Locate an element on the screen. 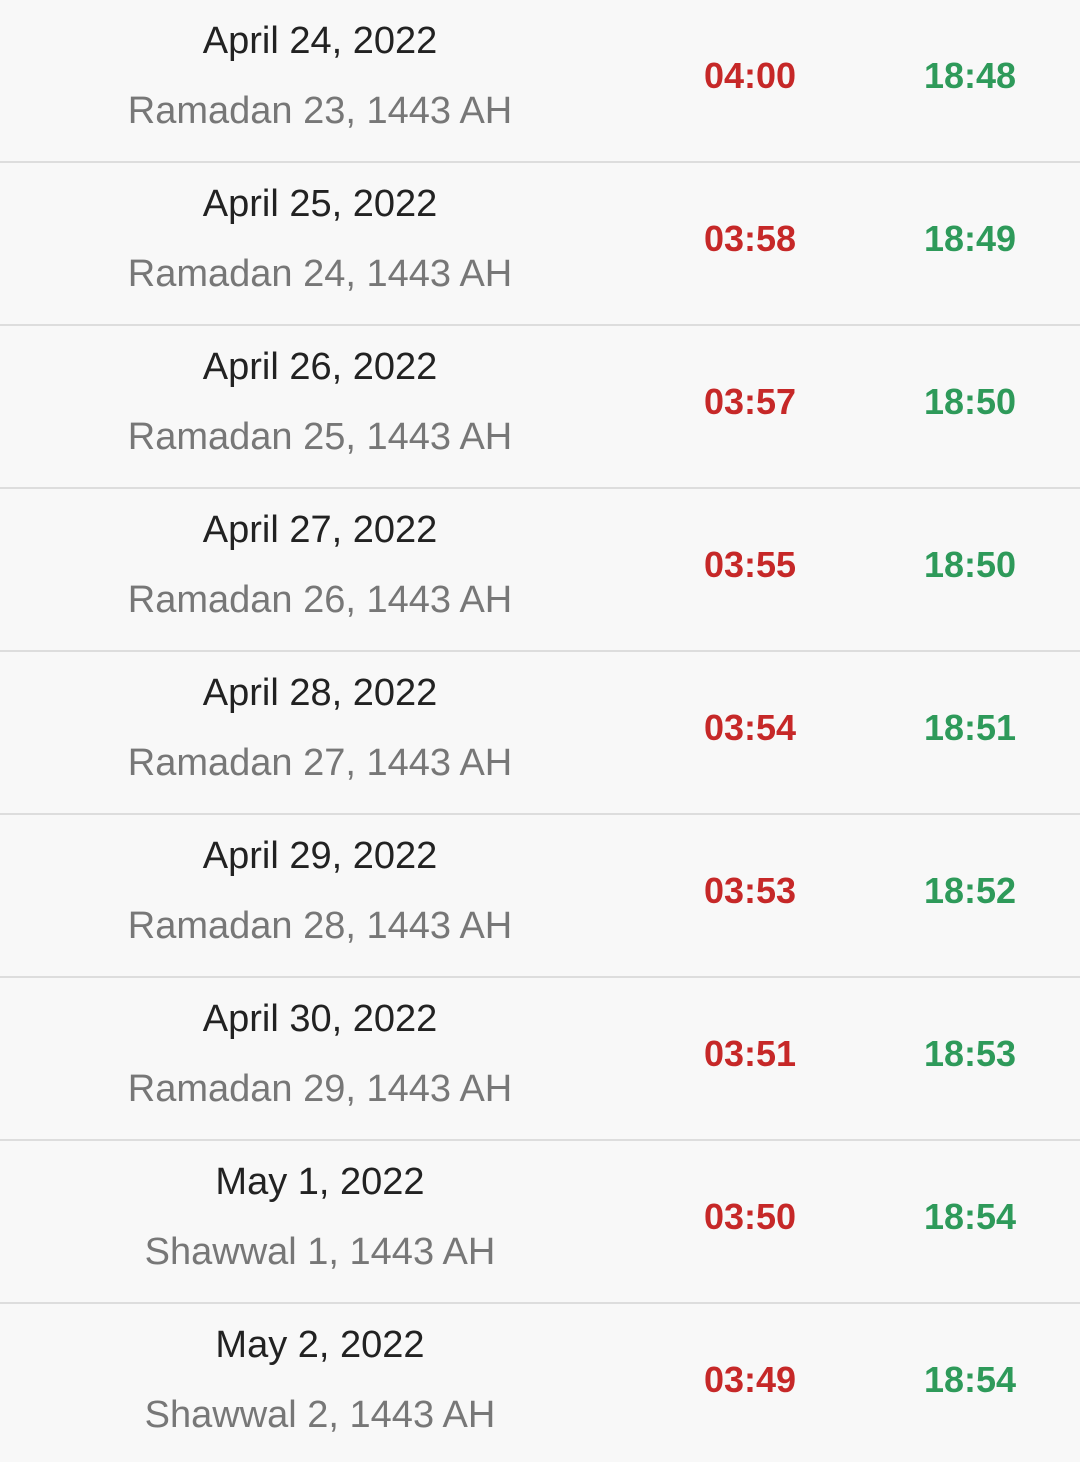  date-block: April 30, 2022 Ramadan 29, 1443 AH is located at coordinates (320, 1058).